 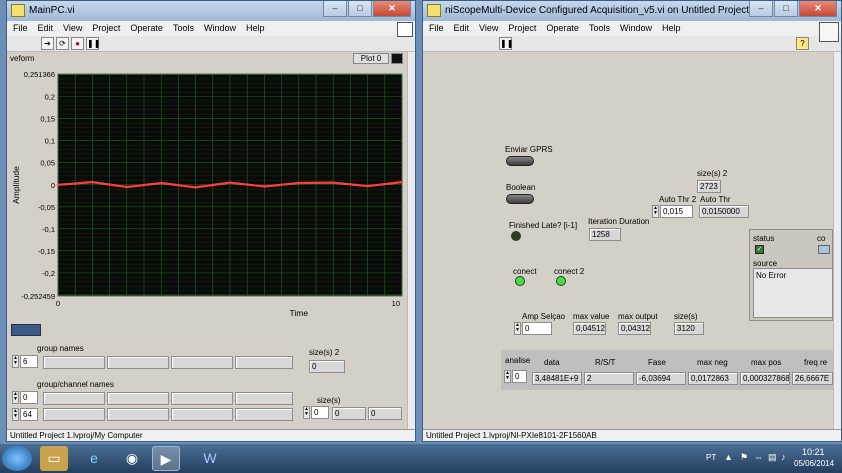 What do you see at coordinates (47, 43) in the screenshot?
I see `run-arrow-icon: ➔` at bounding box center [47, 43].